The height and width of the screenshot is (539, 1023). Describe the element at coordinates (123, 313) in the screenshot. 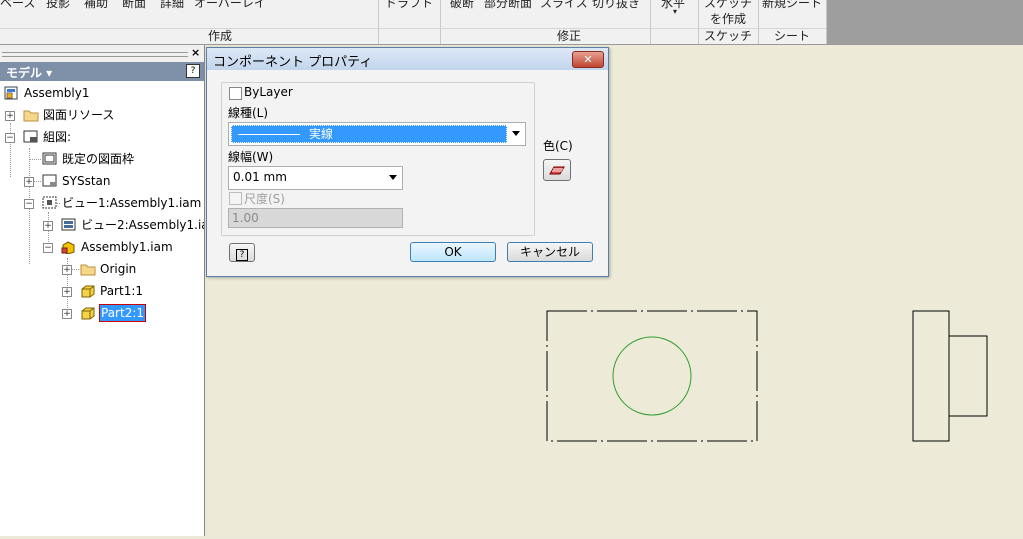

I see `selected-tree-label: Part2:1` at that location.